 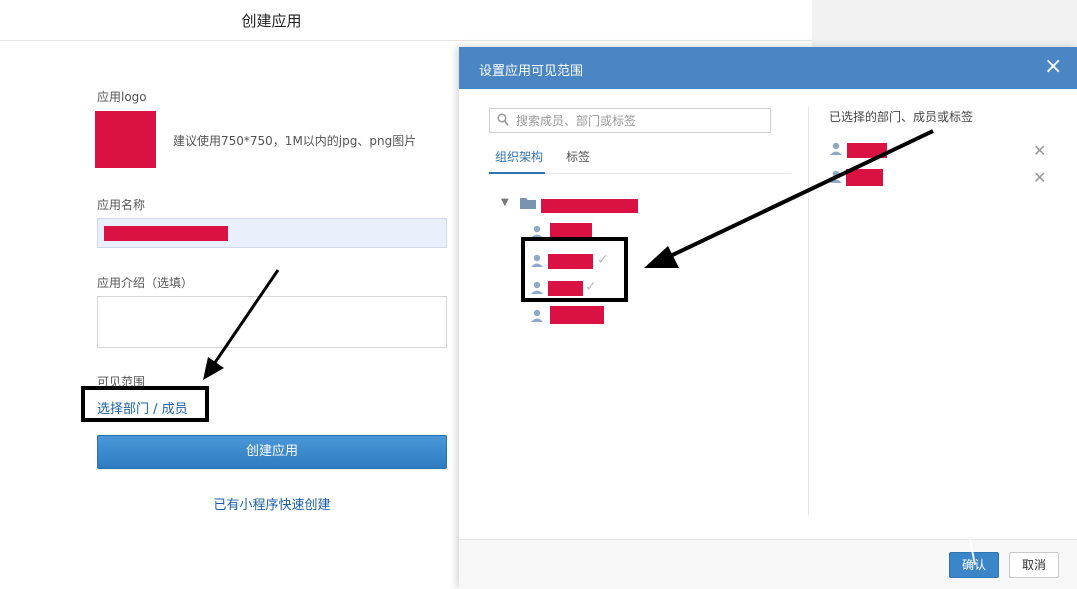 I want to click on redacted-app-name, so click(x=166, y=233).